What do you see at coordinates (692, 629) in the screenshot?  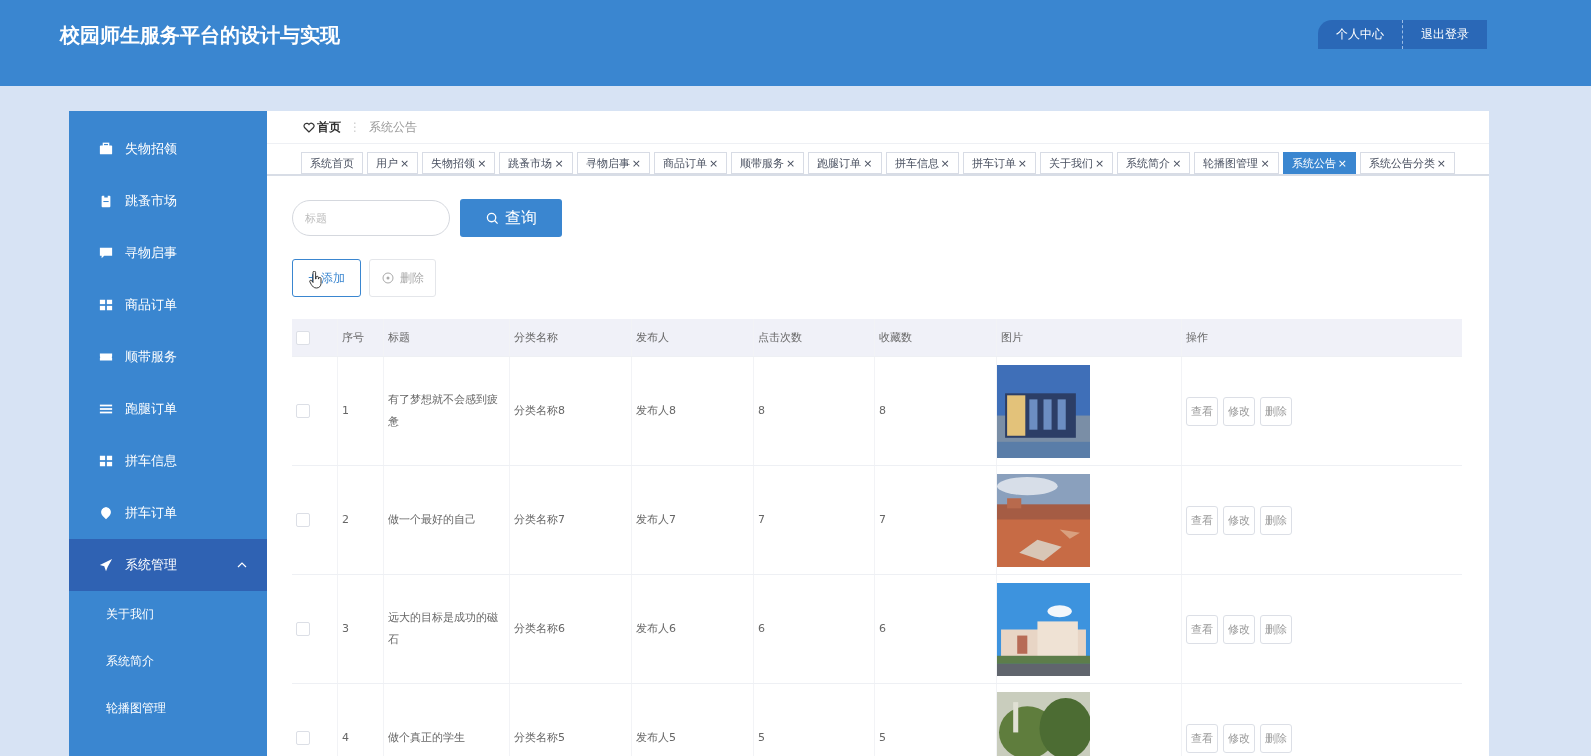 I see `table-cell: 发布人6` at bounding box center [692, 629].